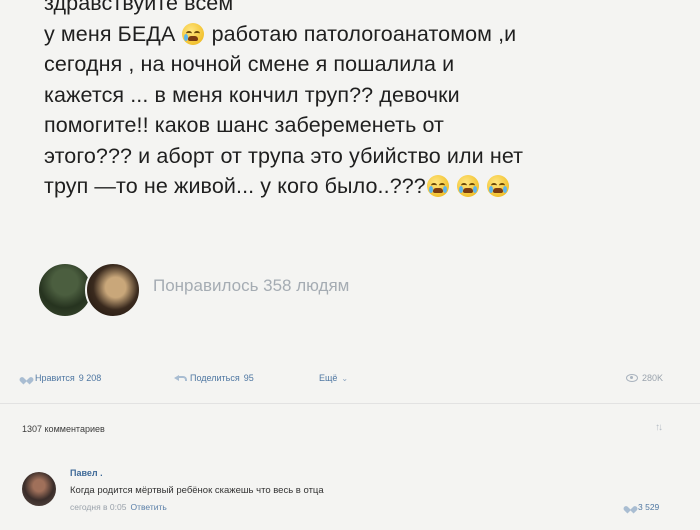  What do you see at coordinates (63, 429) in the screenshot?
I see `comments-count: 1307 комментариев` at bounding box center [63, 429].